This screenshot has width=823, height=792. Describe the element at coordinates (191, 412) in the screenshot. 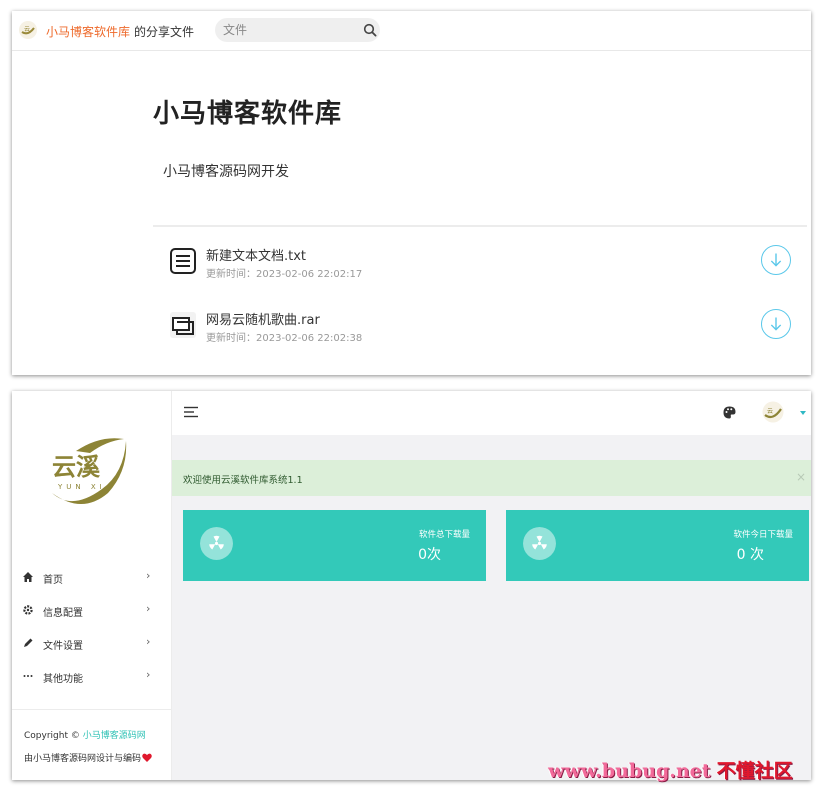

I see `menu-icon` at that location.